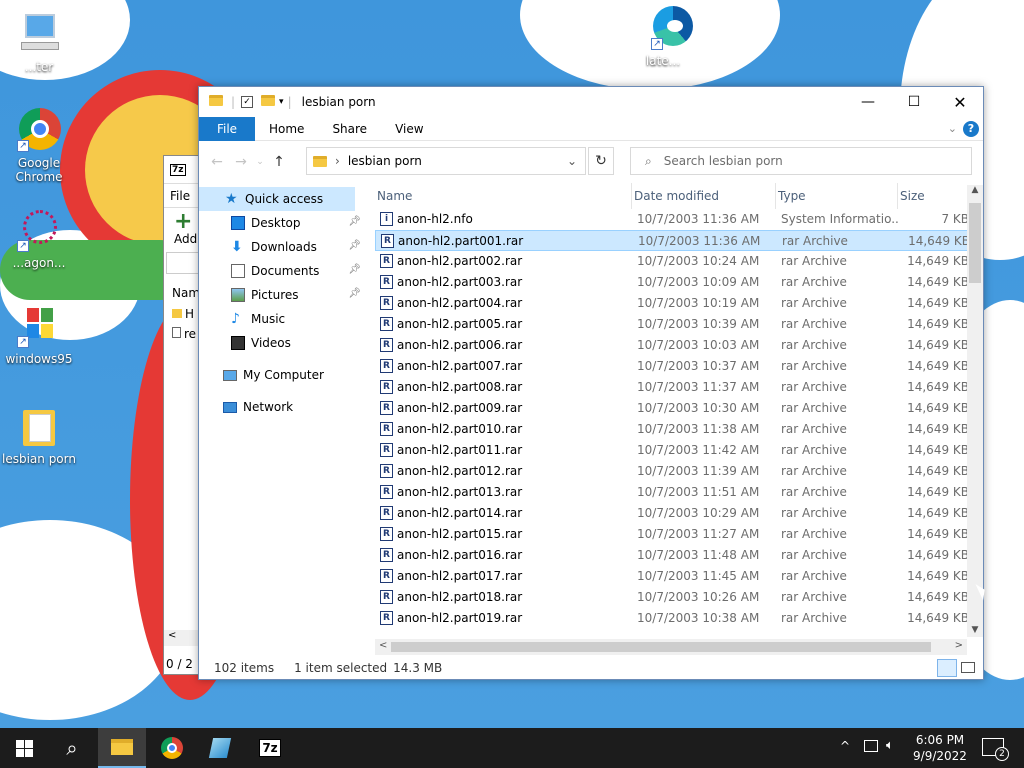 The height and width of the screenshot is (768, 1024). I want to click on horizontal-scroll-thumb, so click(661, 647).